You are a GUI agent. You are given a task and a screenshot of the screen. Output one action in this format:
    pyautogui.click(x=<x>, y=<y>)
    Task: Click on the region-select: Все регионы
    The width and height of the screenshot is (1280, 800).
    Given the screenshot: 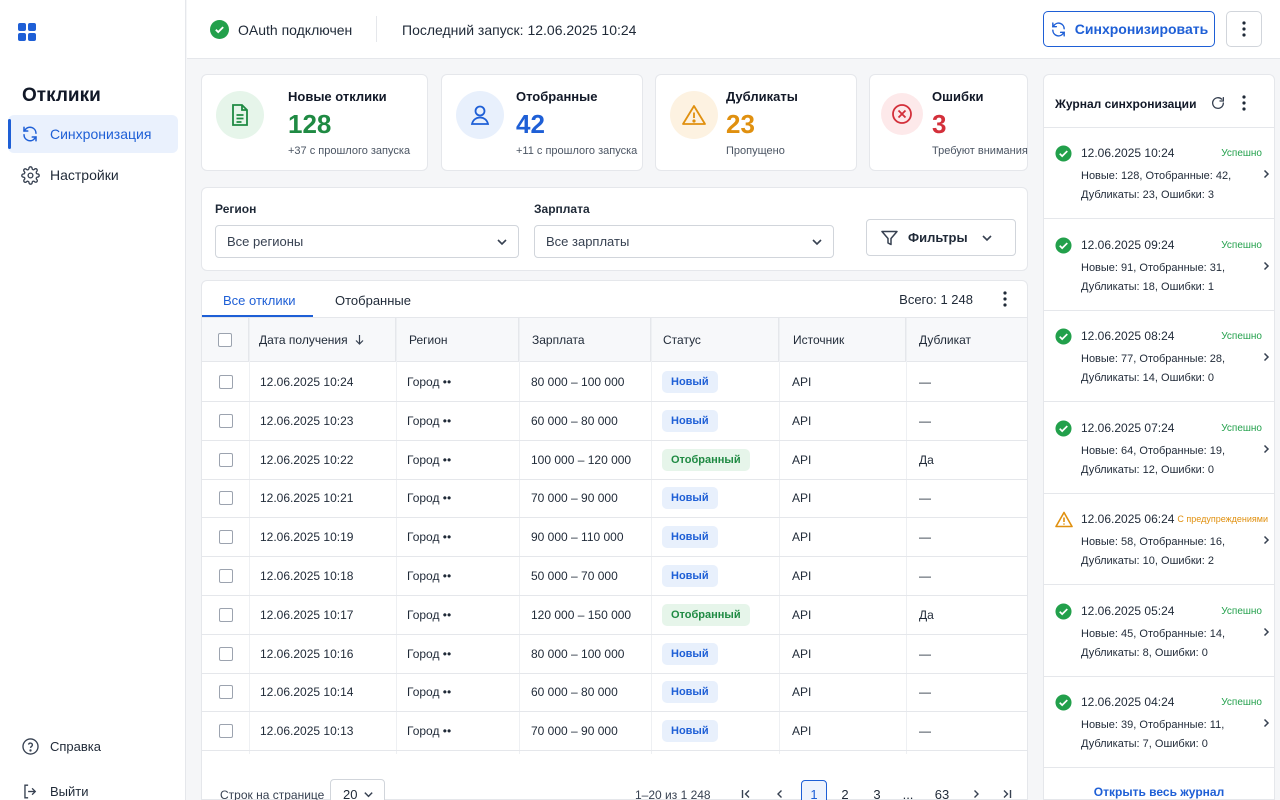 What is the action you would take?
    pyautogui.click(x=367, y=241)
    